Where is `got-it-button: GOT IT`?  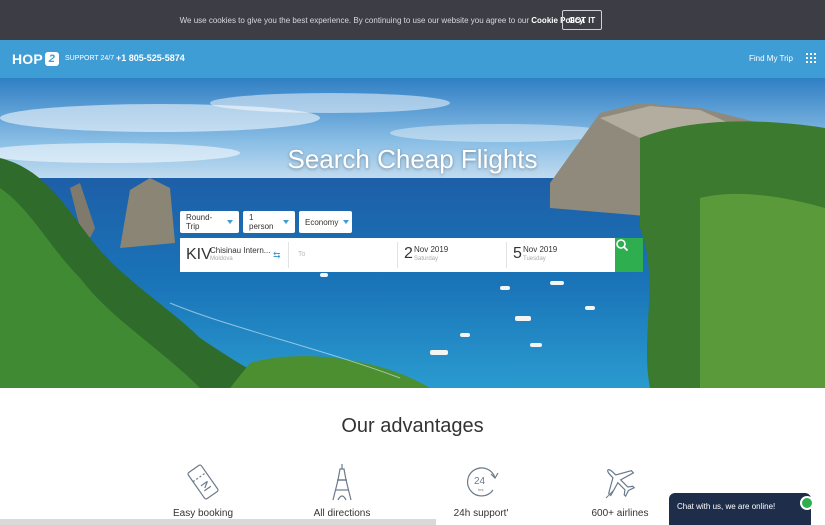
got-it-button: GOT IT is located at coordinates (582, 20).